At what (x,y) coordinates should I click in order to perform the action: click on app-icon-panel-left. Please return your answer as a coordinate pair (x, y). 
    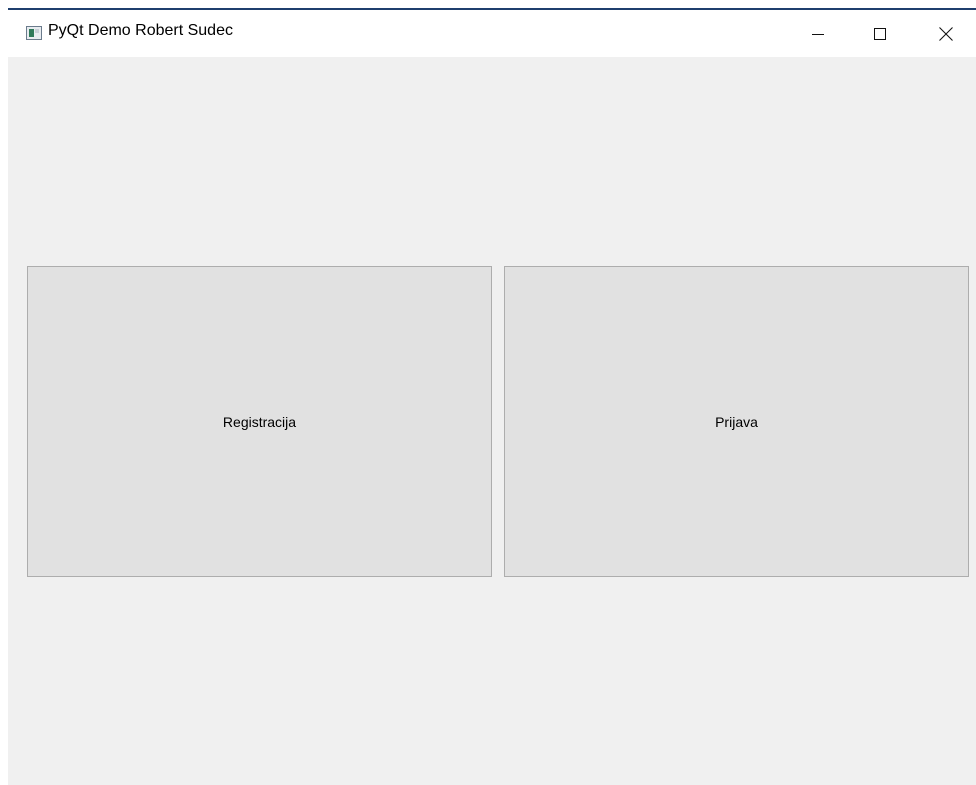
    Looking at the image, I should click on (31, 33).